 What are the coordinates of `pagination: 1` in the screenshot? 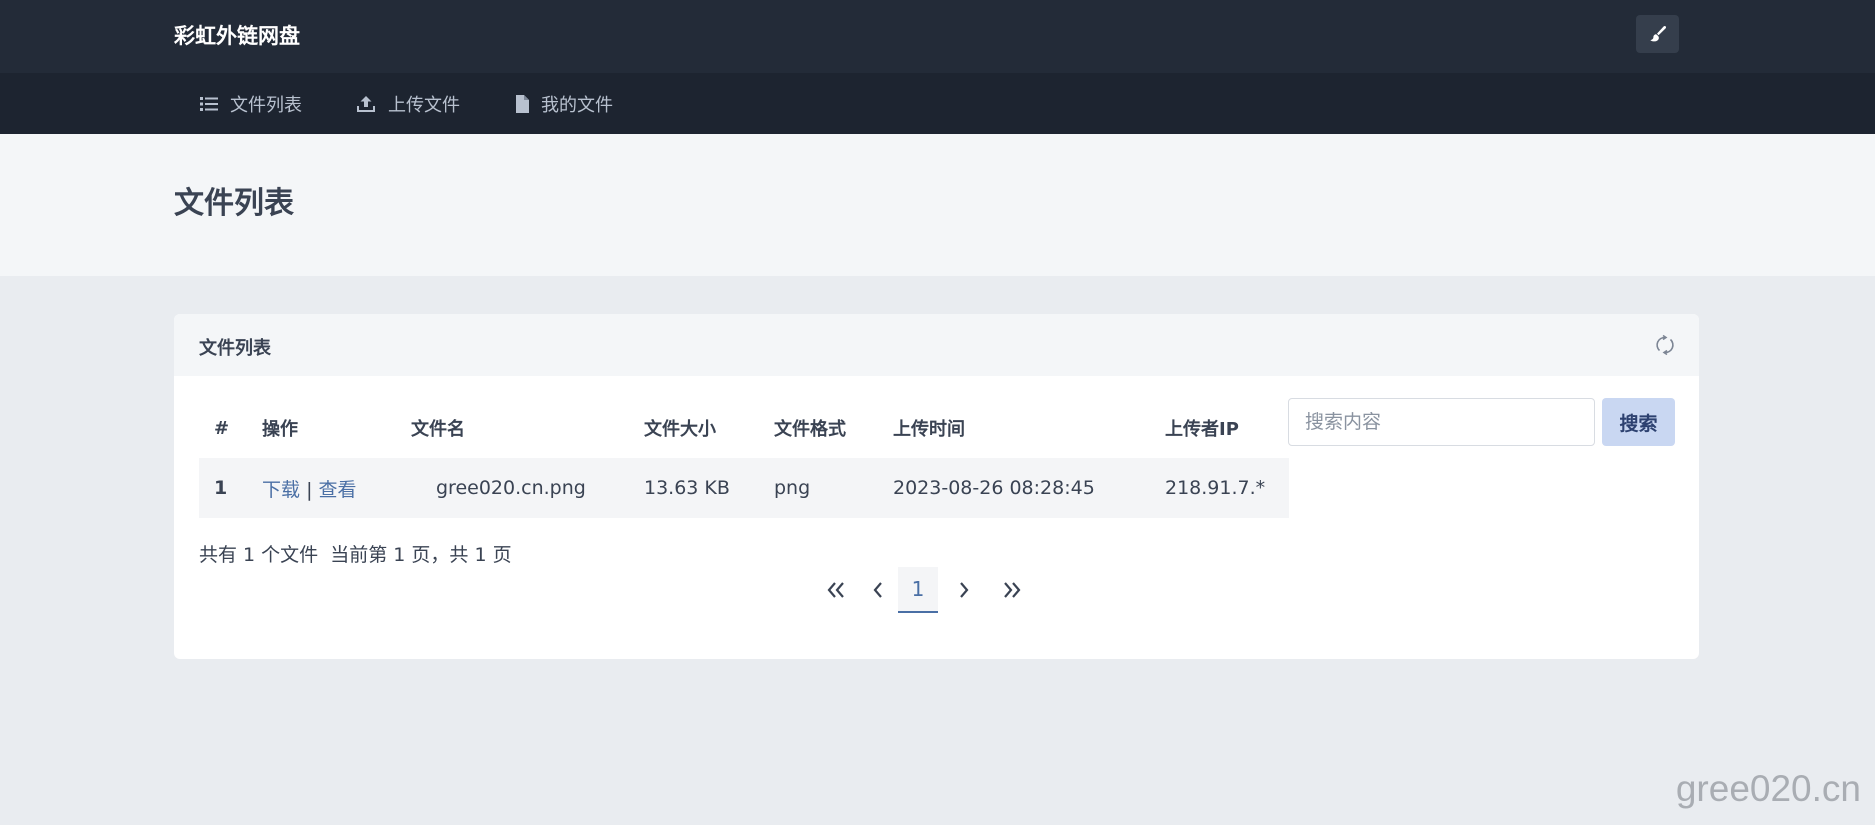 It's located at (924, 590).